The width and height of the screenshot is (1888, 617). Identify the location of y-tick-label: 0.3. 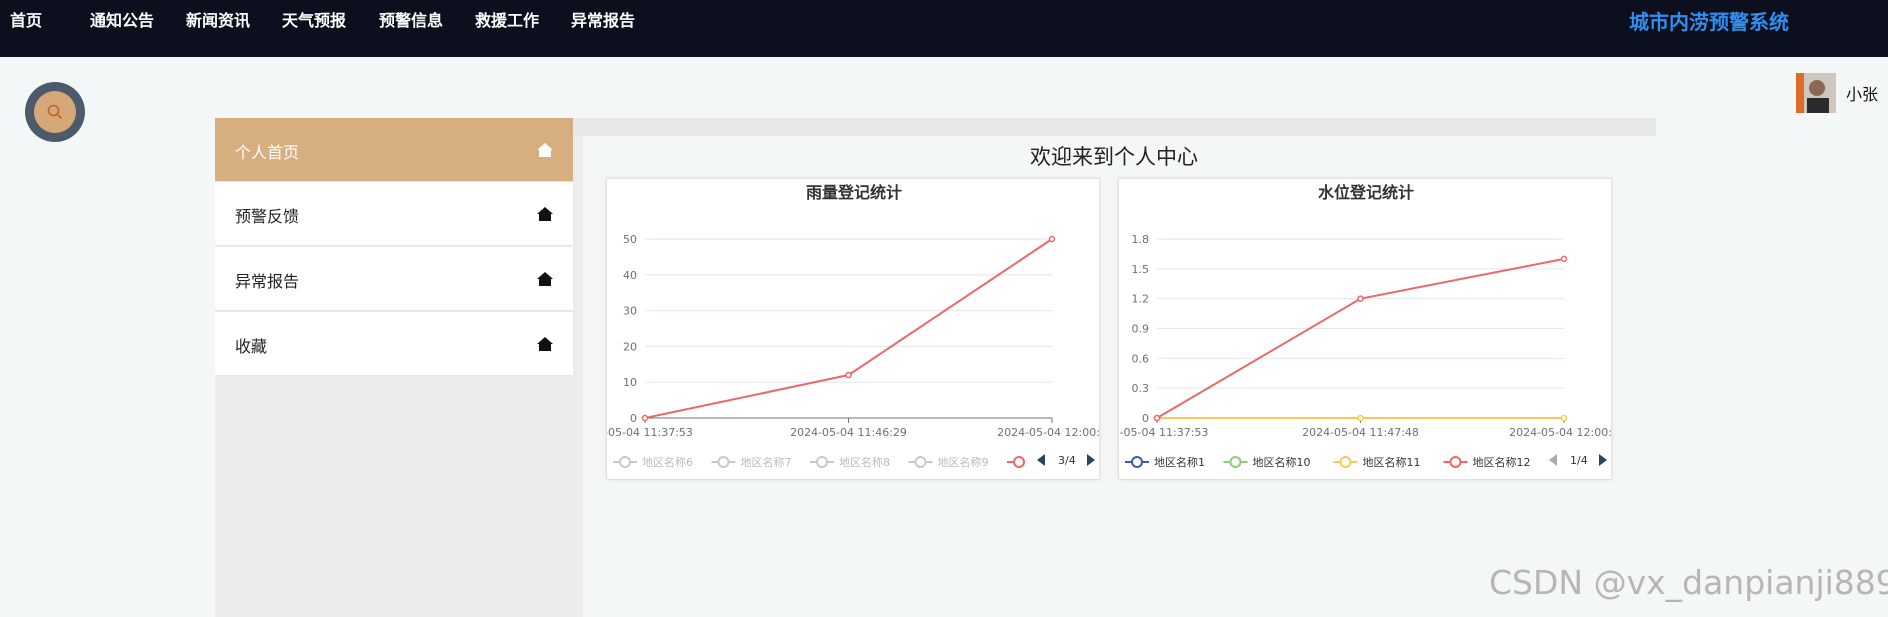
(1141, 388).